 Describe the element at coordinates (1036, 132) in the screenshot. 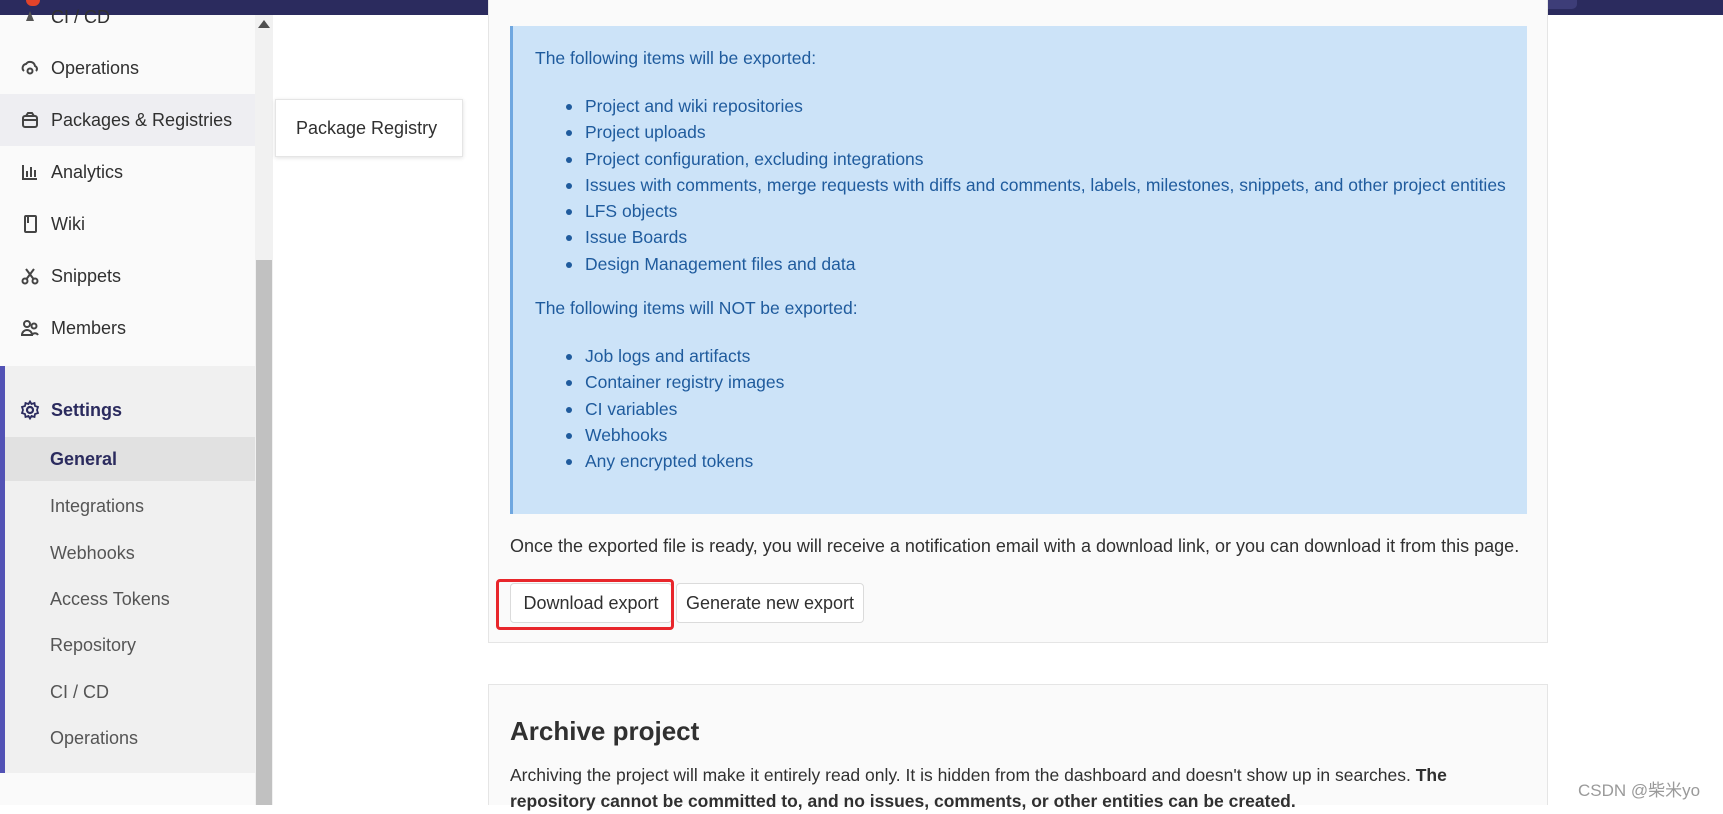

I see `list-item: Project uploads` at that location.